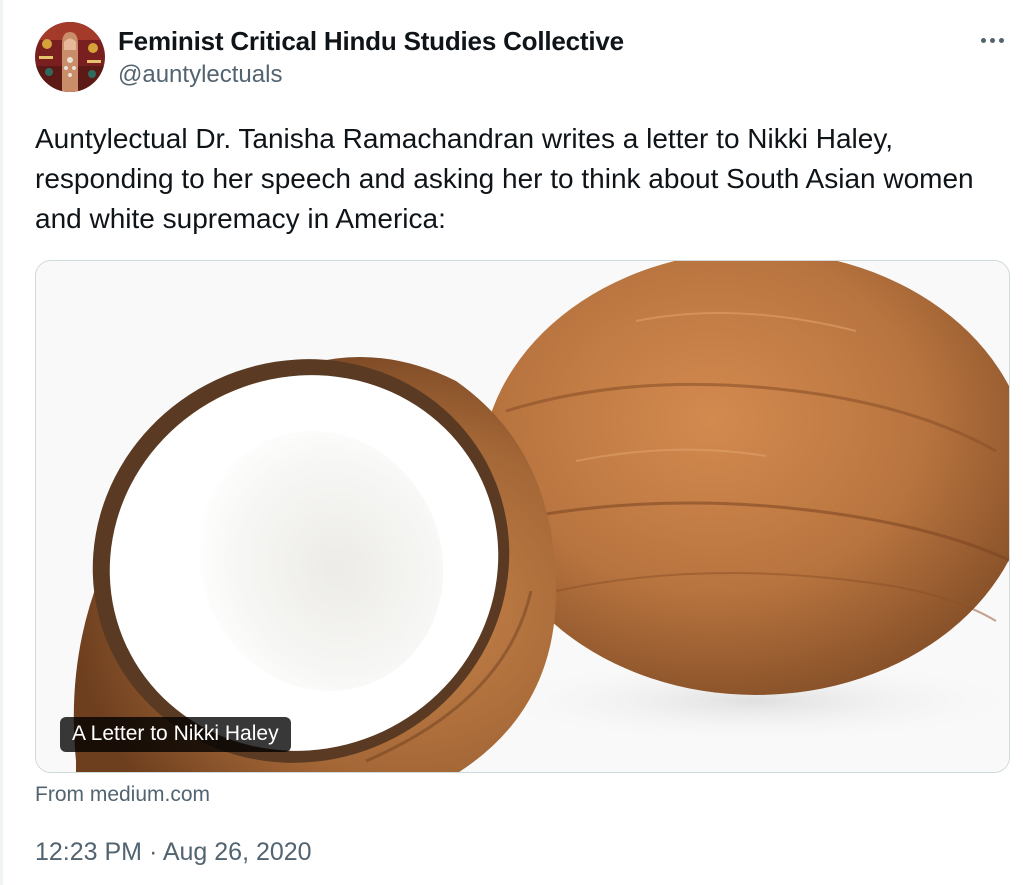 The image size is (1023, 885). What do you see at coordinates (173, 852) in the screenshot?
I see `tweet-timestamp: 12:23 PM · Aug 26, 2020` at bounding box center [173, 852].